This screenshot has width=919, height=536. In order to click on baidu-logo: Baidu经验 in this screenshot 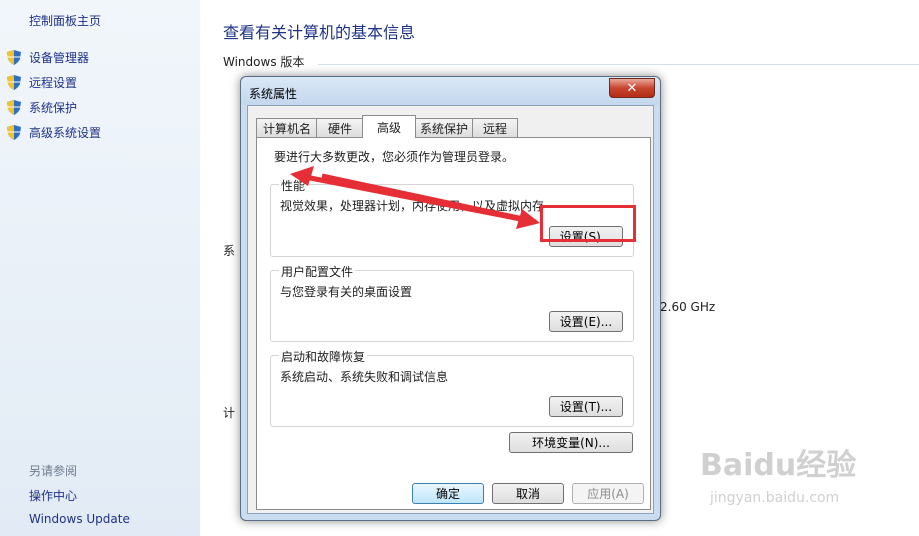, I will do `click(778, 465)`.